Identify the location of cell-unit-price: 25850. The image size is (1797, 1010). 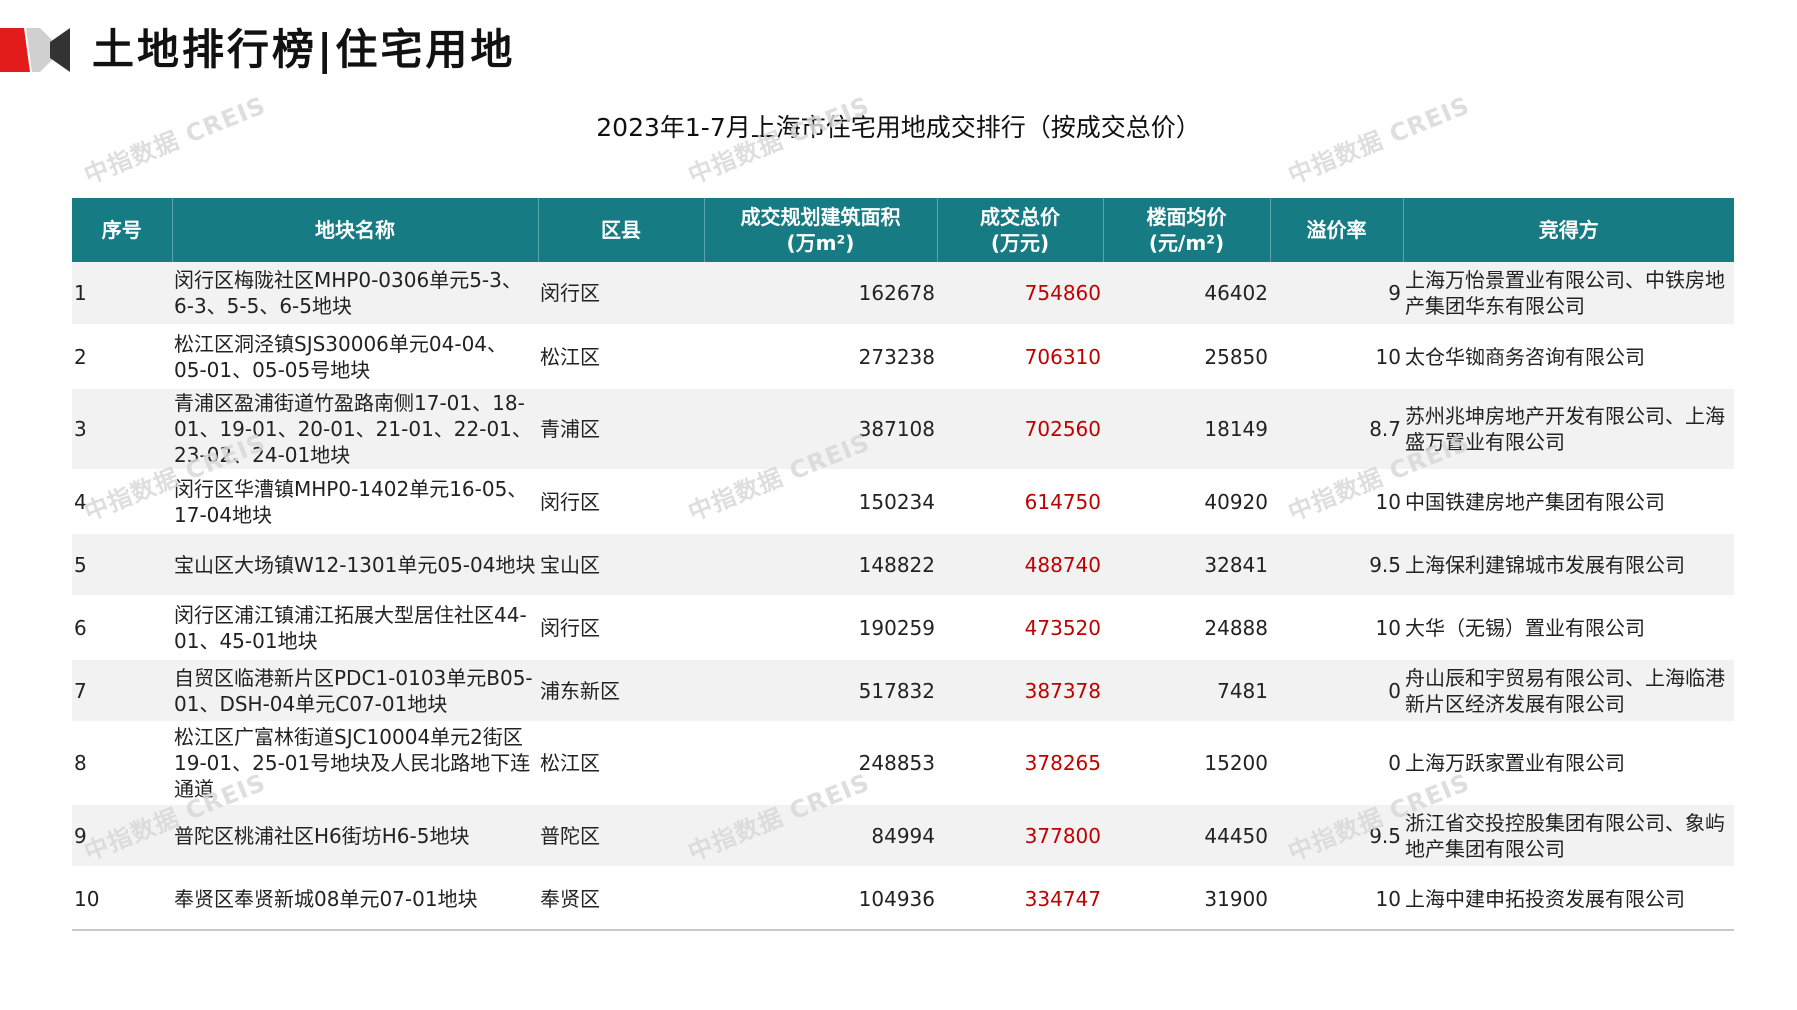
(1186, 357).